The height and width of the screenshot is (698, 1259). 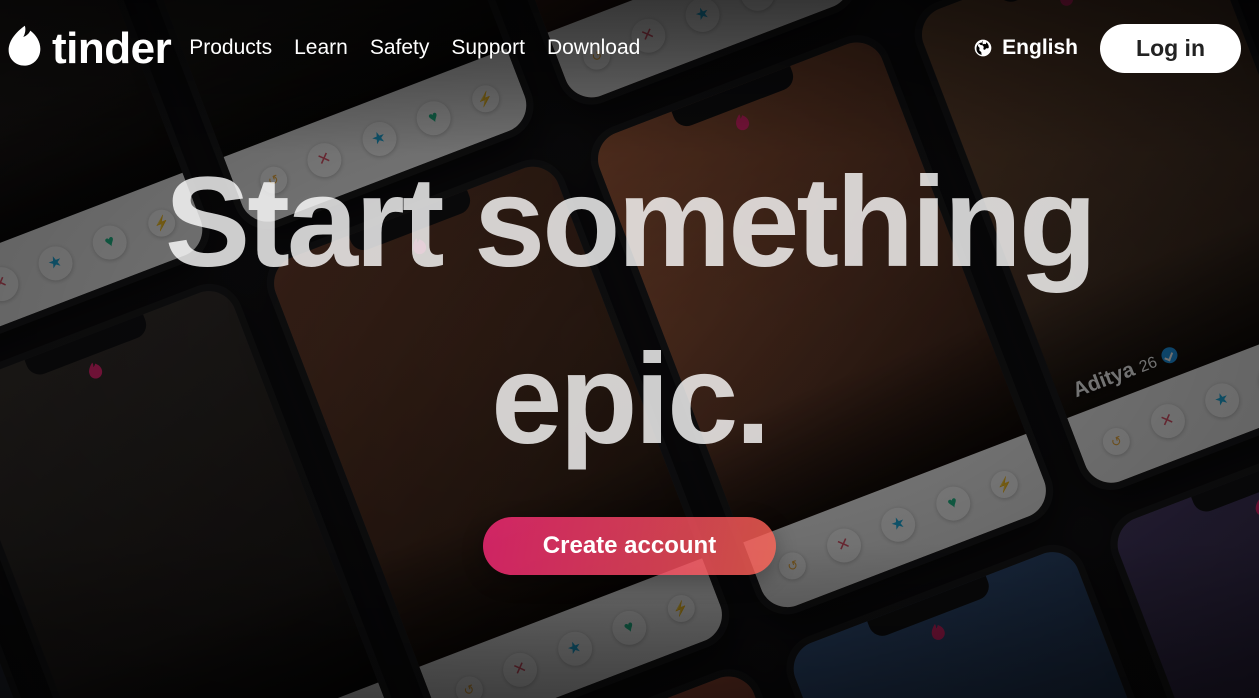 What do you see at coordinates (983, 48) in the screenshot?
I see `globe-icon` at bounding box center [983, 48].